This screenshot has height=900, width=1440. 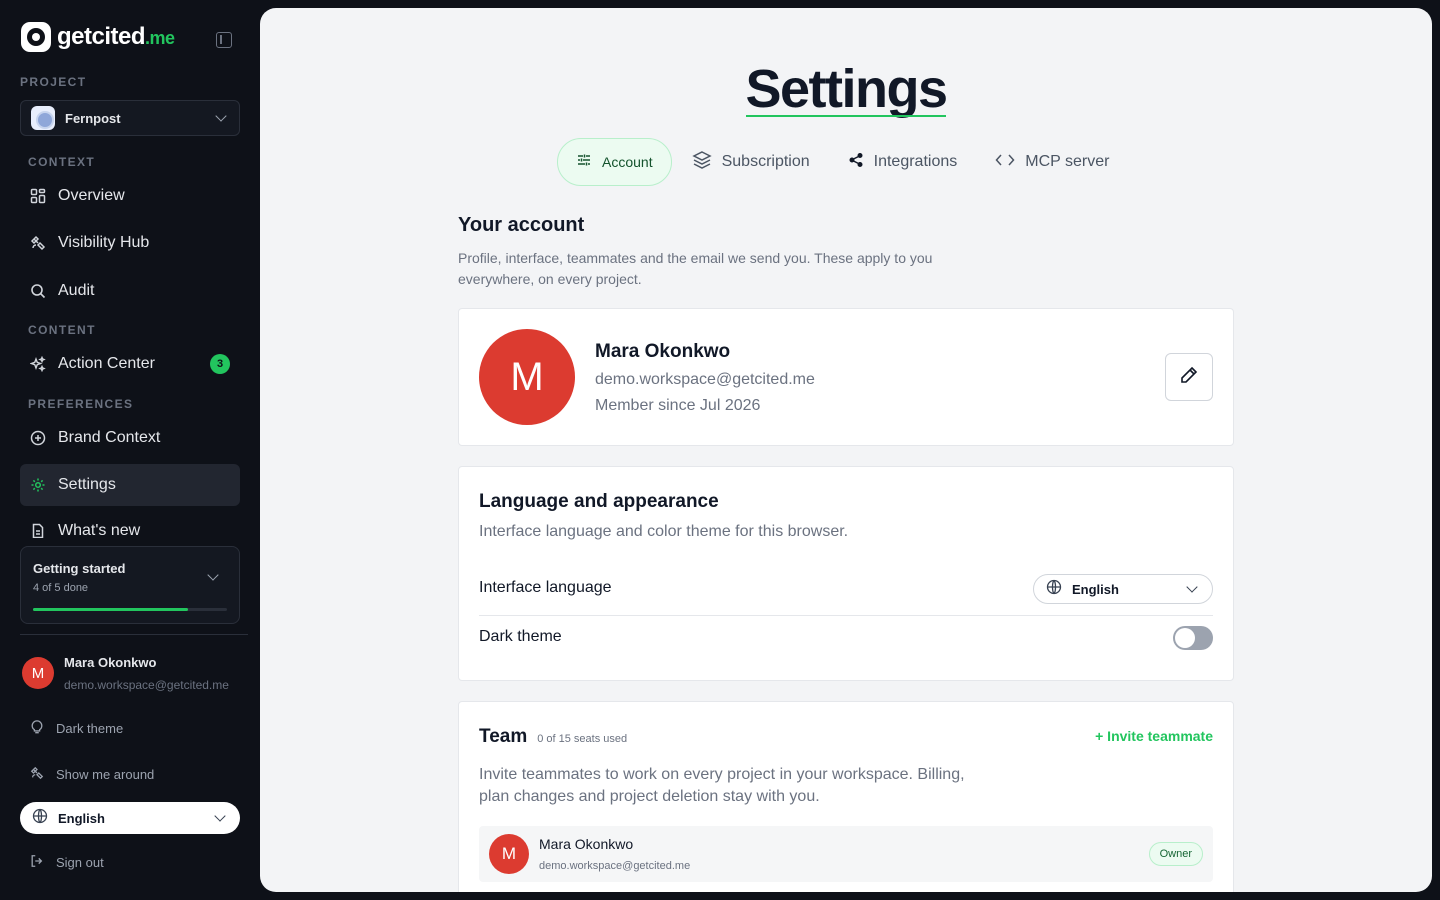 What do you see at coordinates (61, 588) in the screenshot?
I see `getting-started-progress-text: 4 of 5 done` at bounding box center [61, 588].